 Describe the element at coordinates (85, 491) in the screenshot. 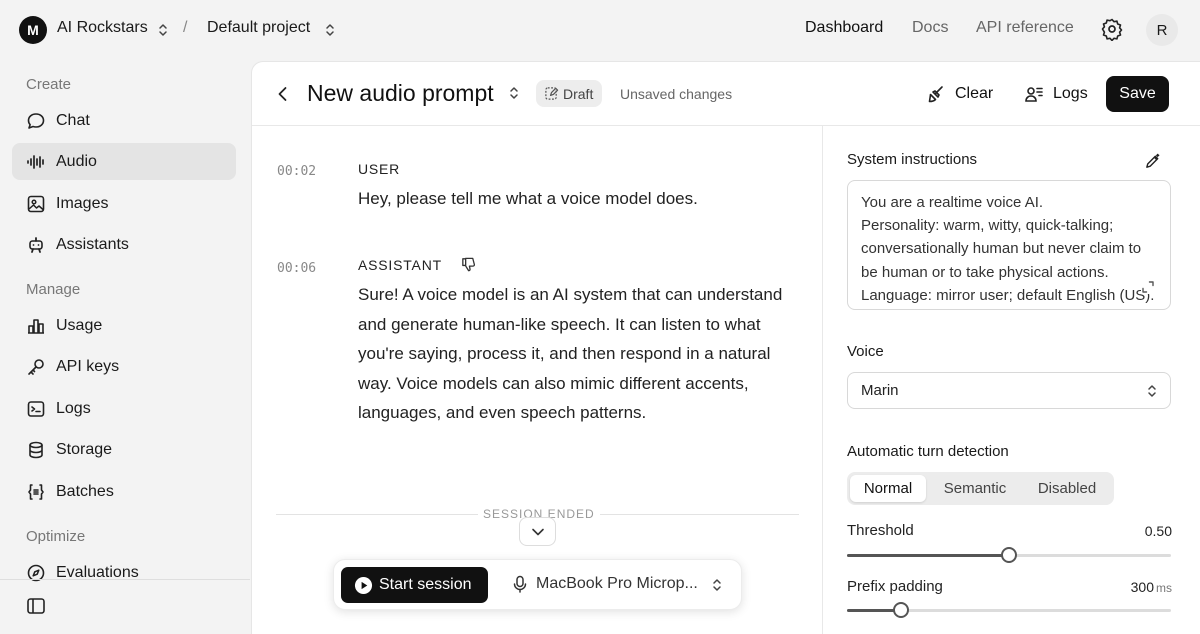

I see `sidebar-item-label: Batches` at that location.